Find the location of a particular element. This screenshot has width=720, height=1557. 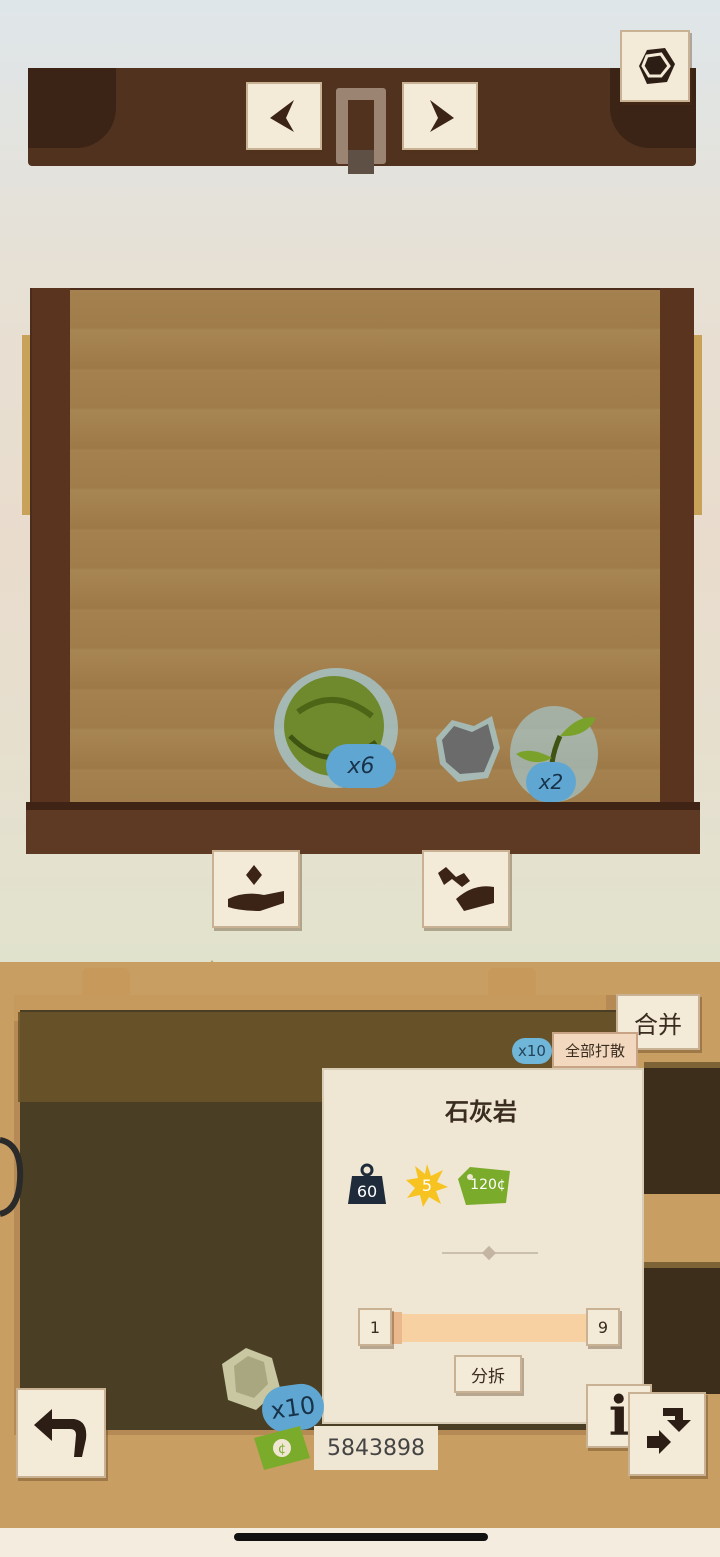

arrow-right-icon is located at coordinates (442, 116).